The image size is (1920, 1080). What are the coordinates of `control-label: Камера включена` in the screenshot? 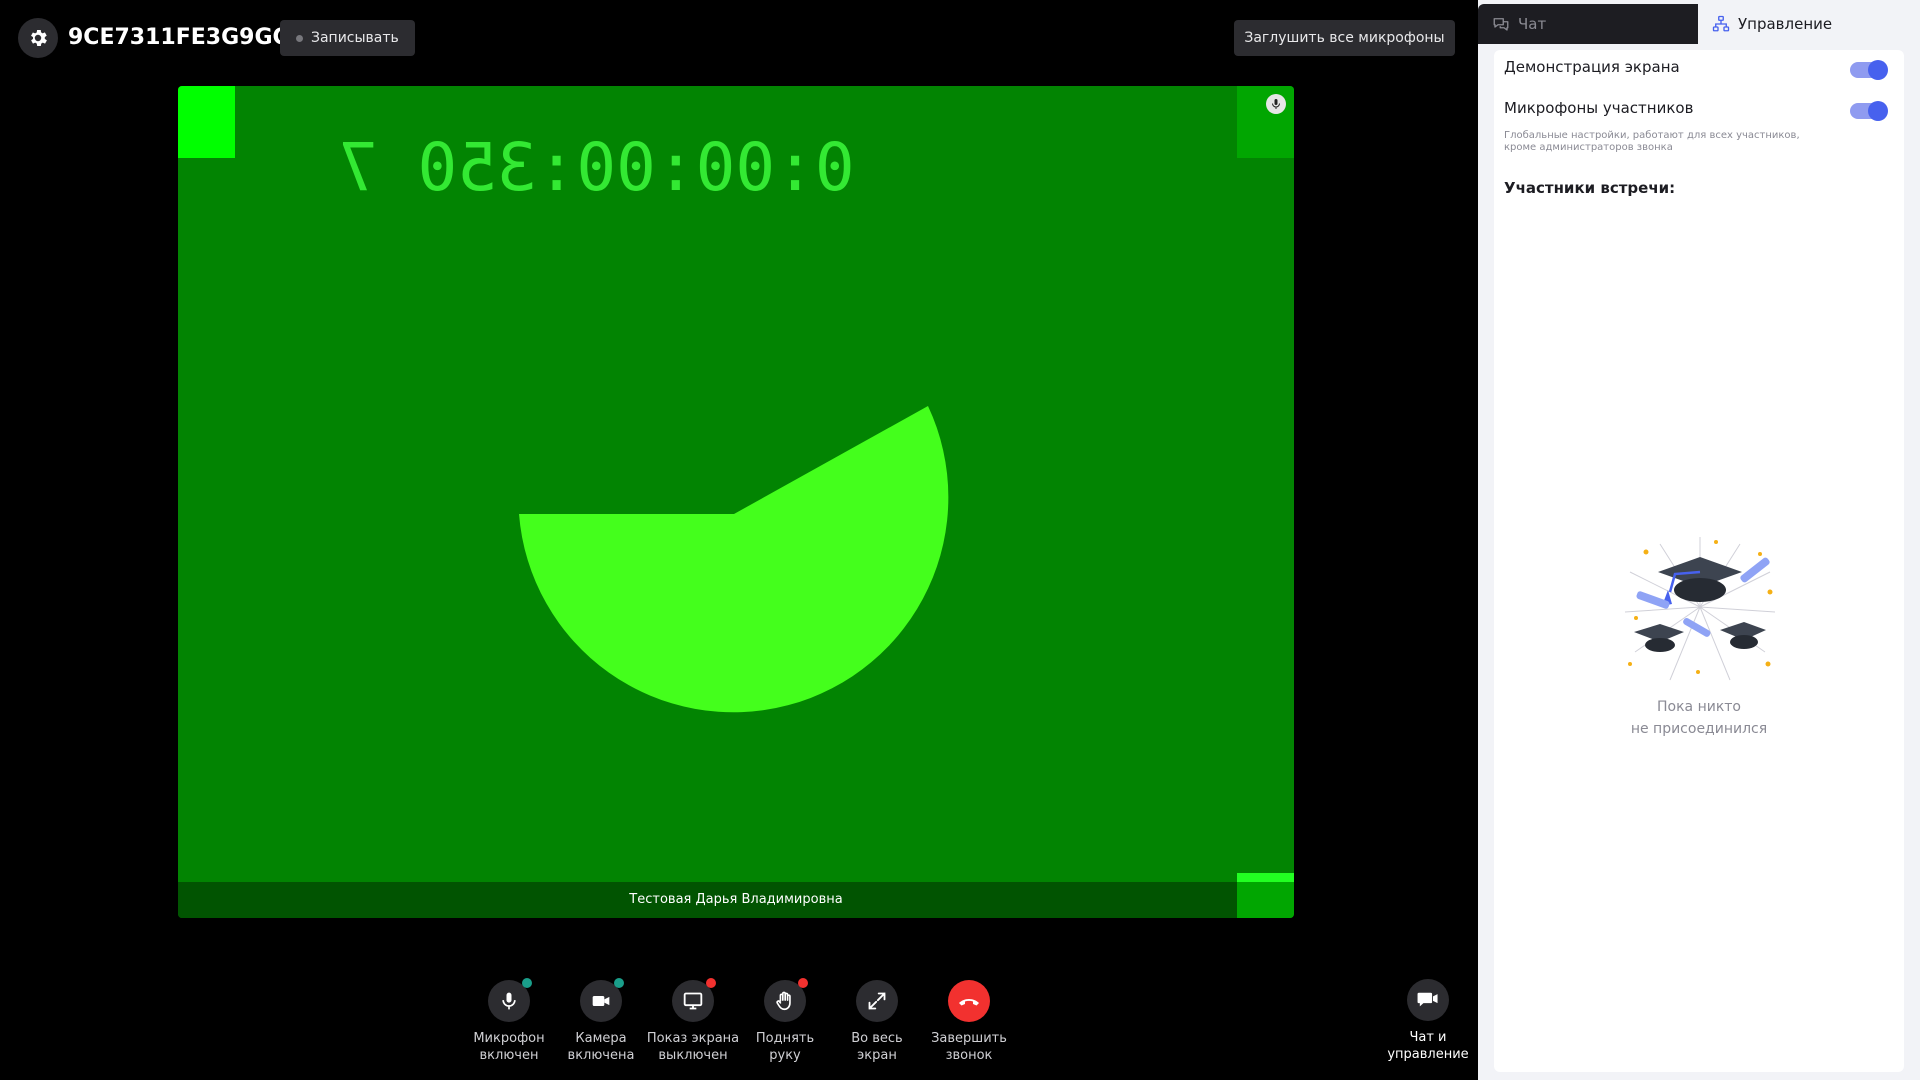 It's located at (601, 1047).